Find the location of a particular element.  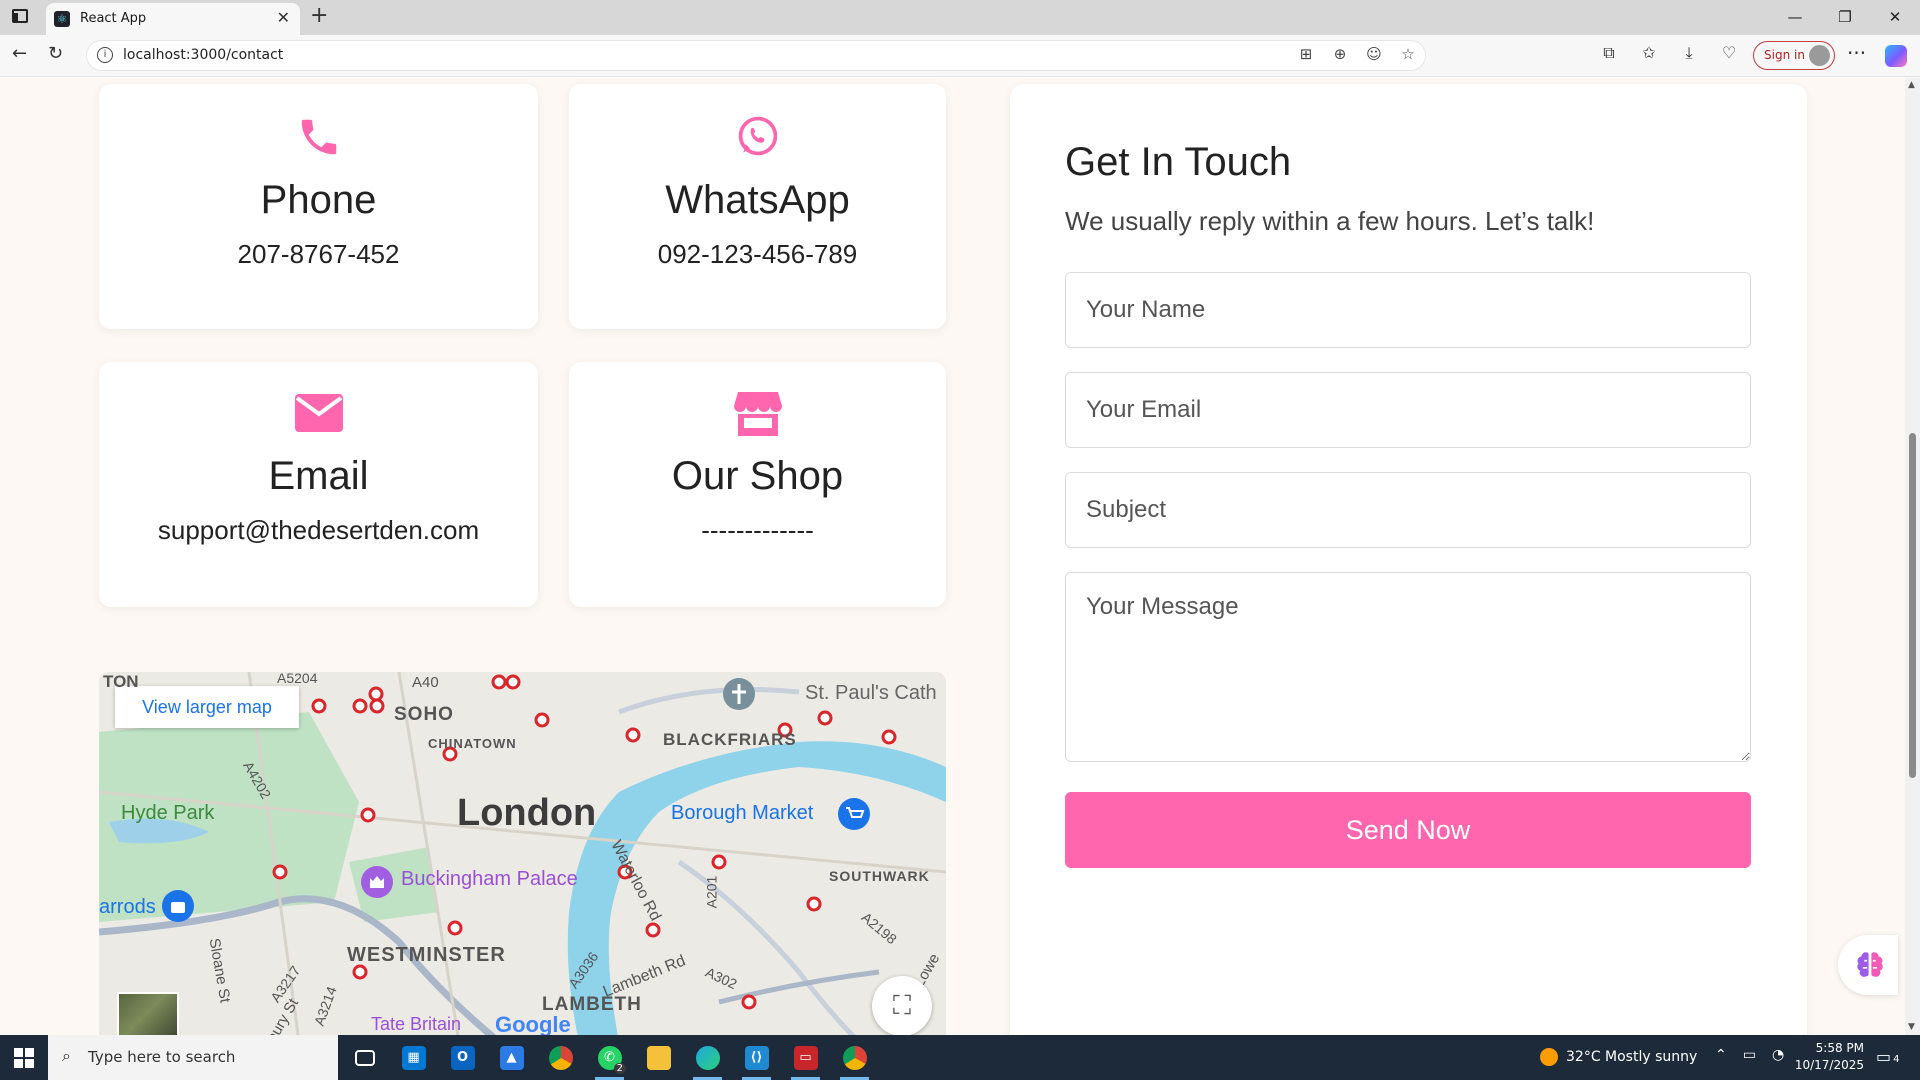

downloads-icon: ⤓ is located at coordinates (1689, 53).